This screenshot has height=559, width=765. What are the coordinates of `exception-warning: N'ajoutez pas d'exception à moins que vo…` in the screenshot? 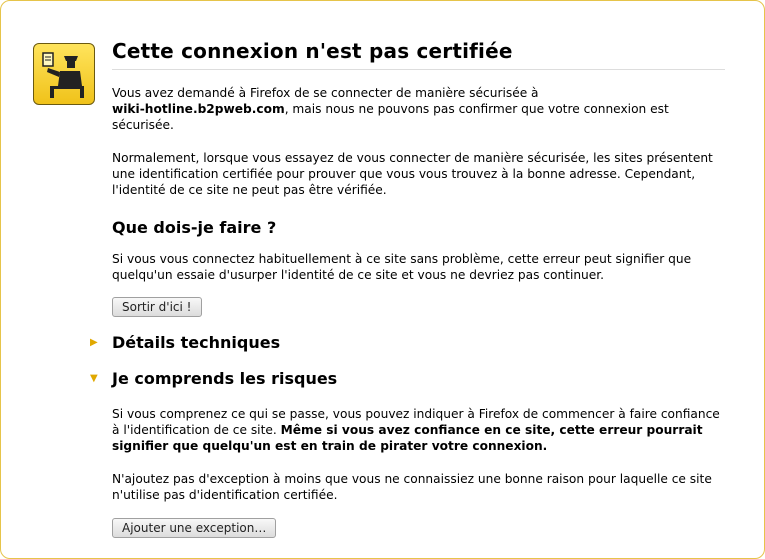 It's located at (412, 487).